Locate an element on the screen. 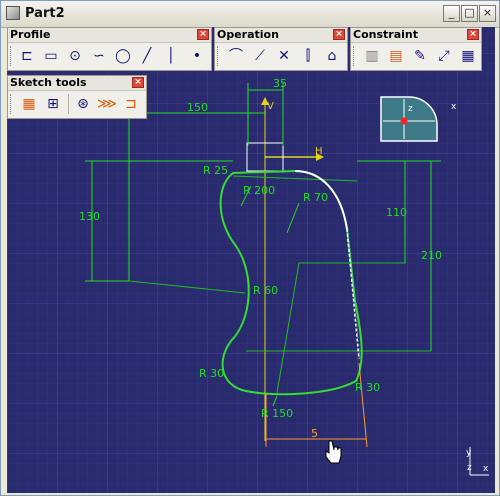 The image size is (500, 496). profile-toolbar-title: Profile is located at coordinates (30, 34).